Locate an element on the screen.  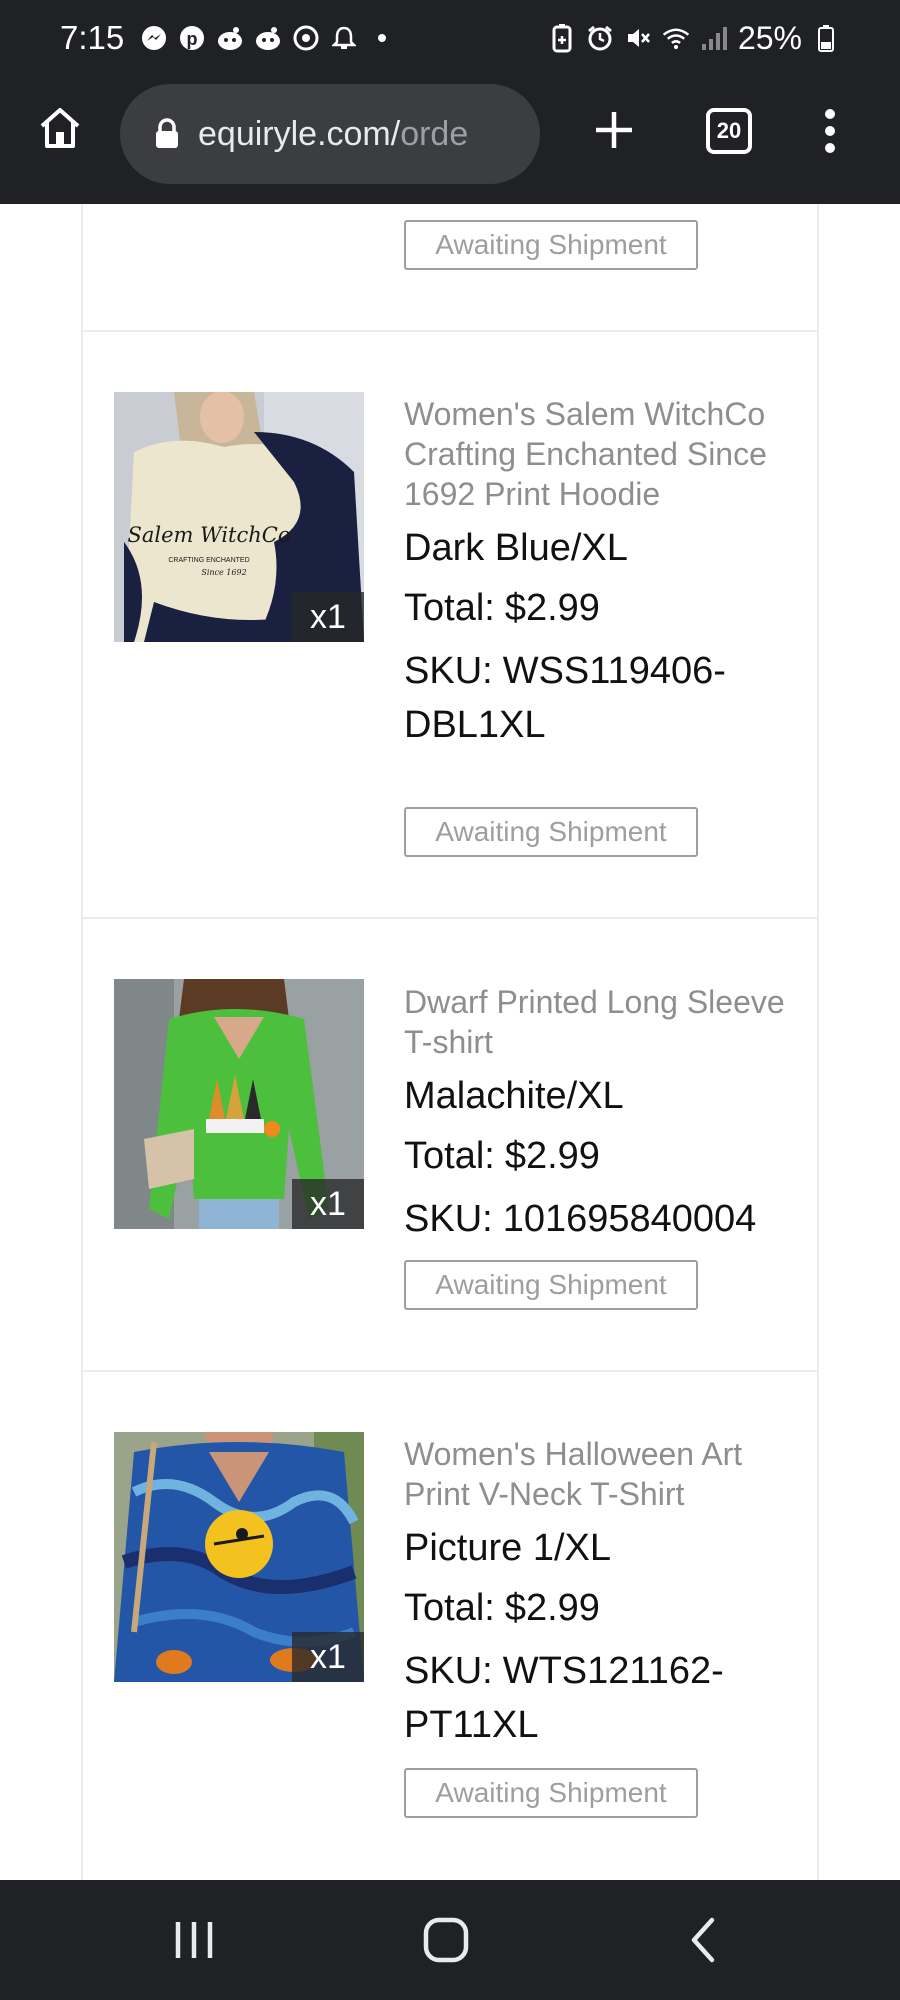
product-variant: Malachite/XL is located at coordinates (514, 1096).